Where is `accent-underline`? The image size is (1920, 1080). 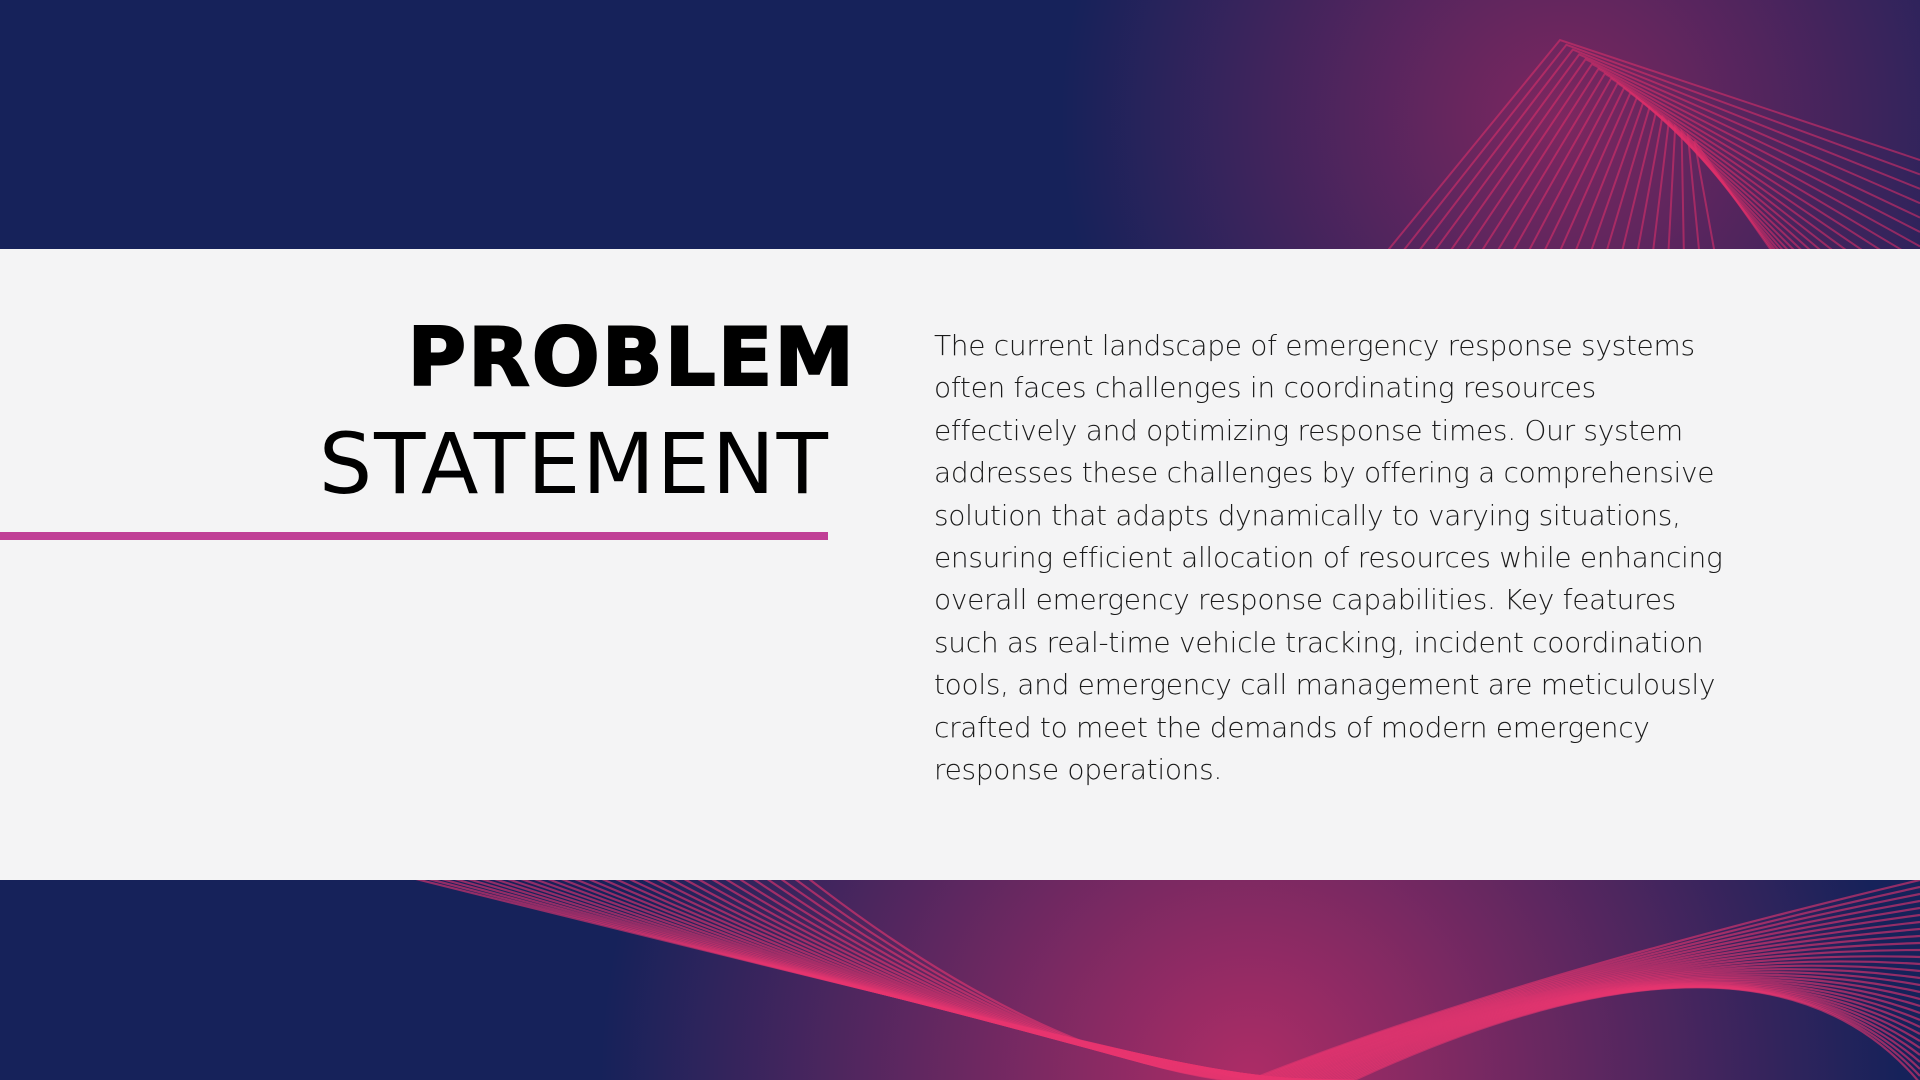
accent-underline is located at coordinates (414, 536).